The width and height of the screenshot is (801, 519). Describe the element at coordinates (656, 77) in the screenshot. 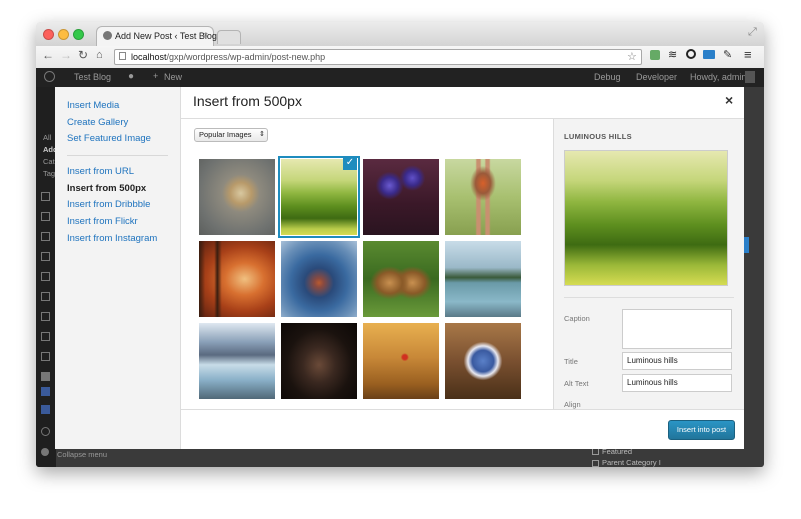

I see `developer-link: Developer` at that location.